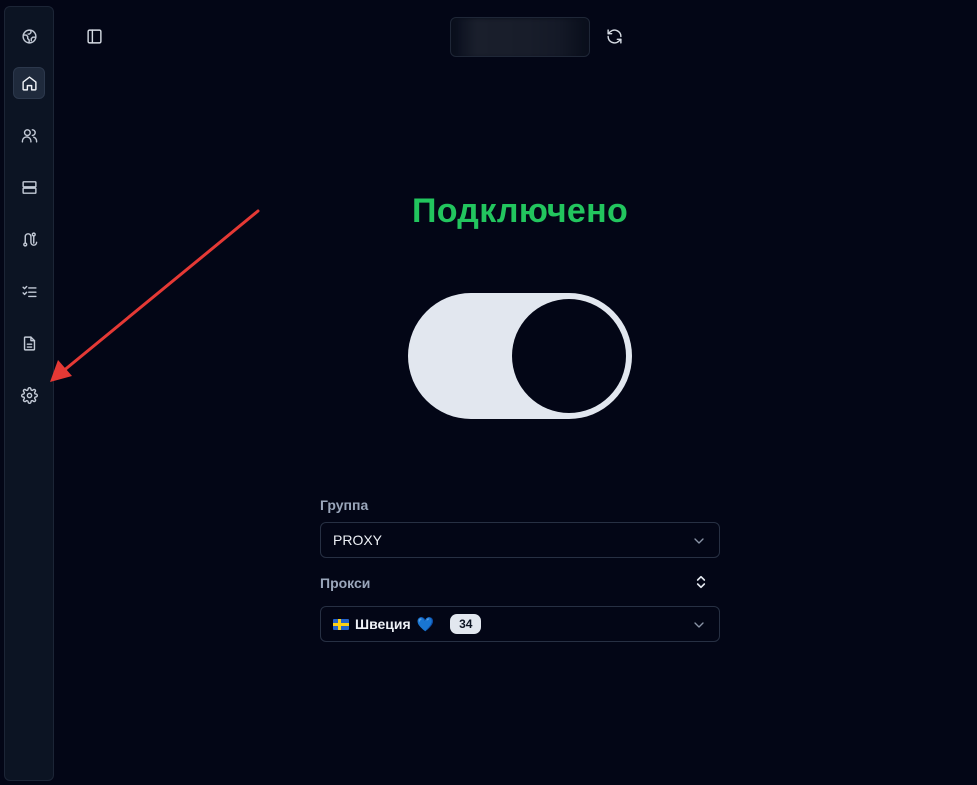  I want to click on sweden-flag-icon, so click(341, 624).